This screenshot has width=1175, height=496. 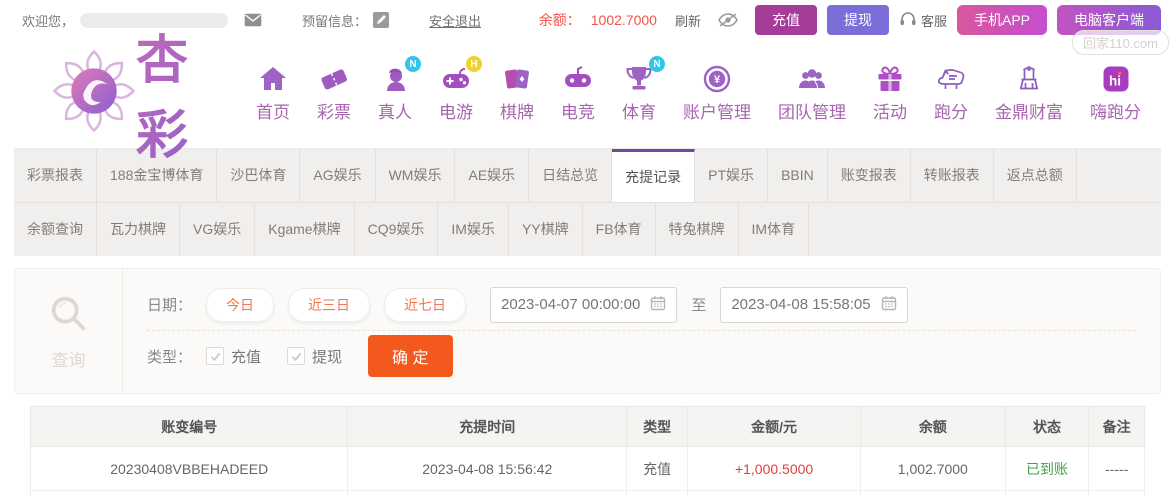 I want to click on confirm-button: 确 定, so click(x=410, y=356).